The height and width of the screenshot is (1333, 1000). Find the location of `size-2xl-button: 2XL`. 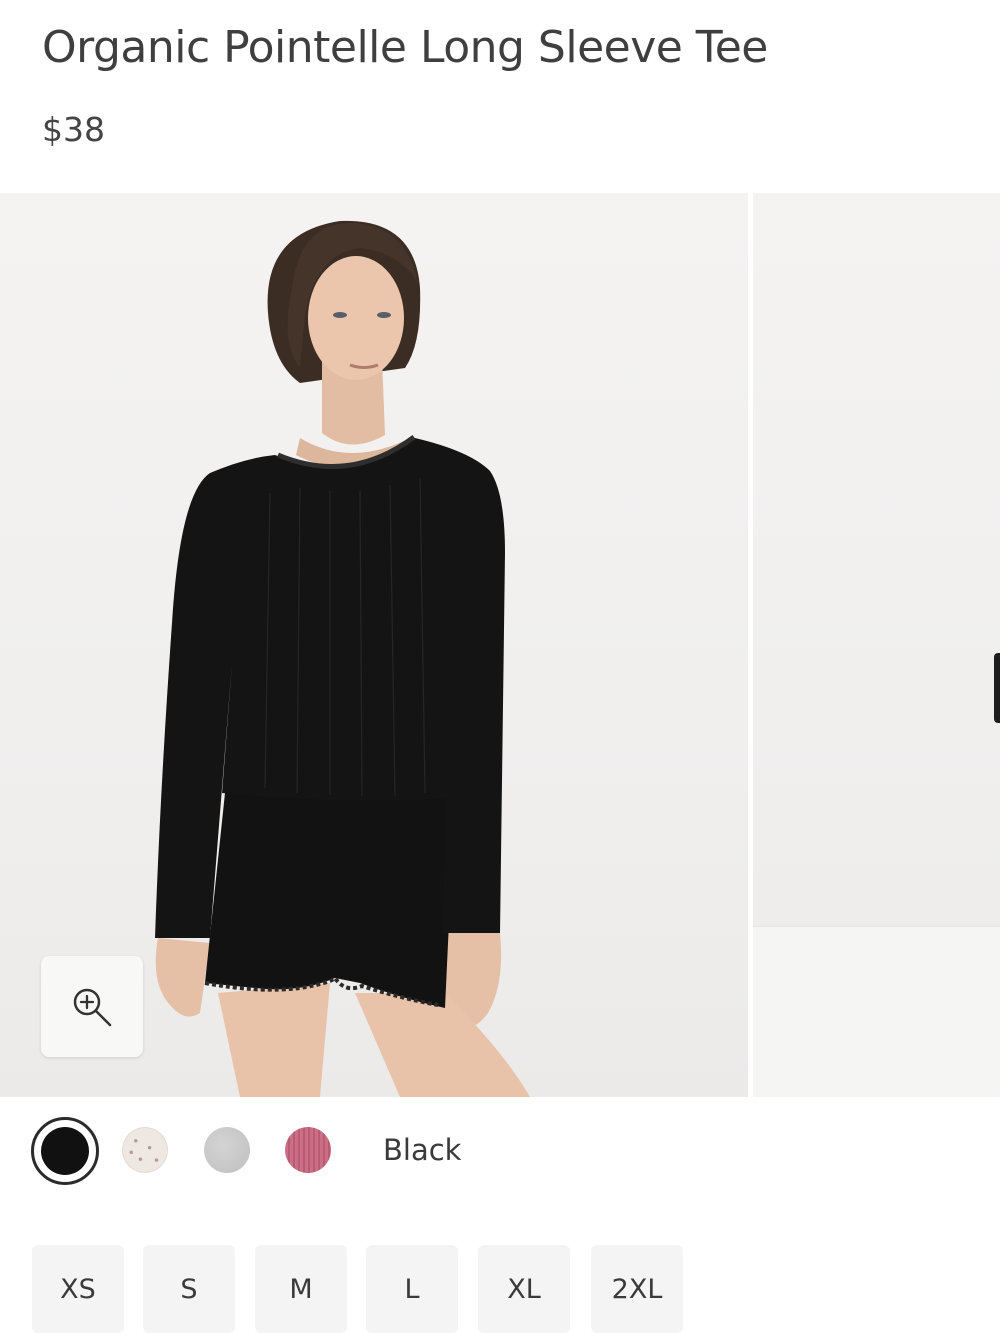

size-2xl-button: 2XL is located at coordinates (637, 1289).